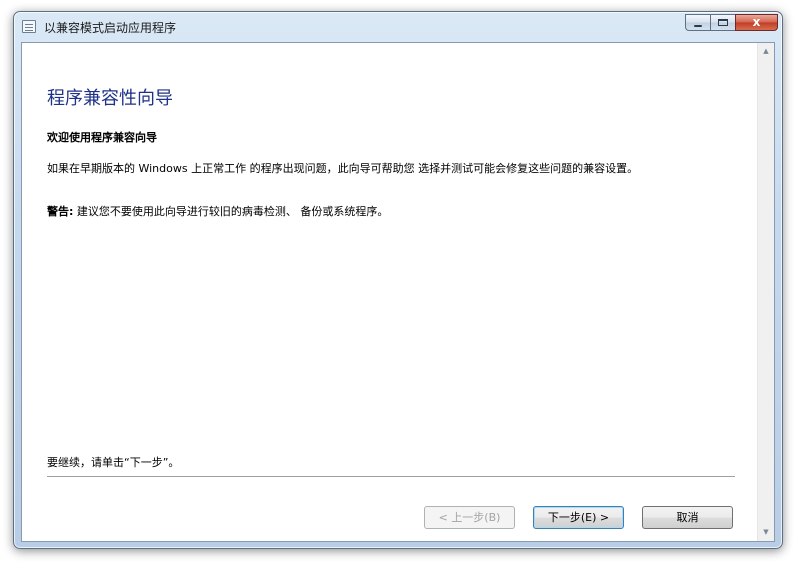 The height and width of the screenshot is (566, 800). I want to click on scroll-down-icon: ▼, so click(766, 532).